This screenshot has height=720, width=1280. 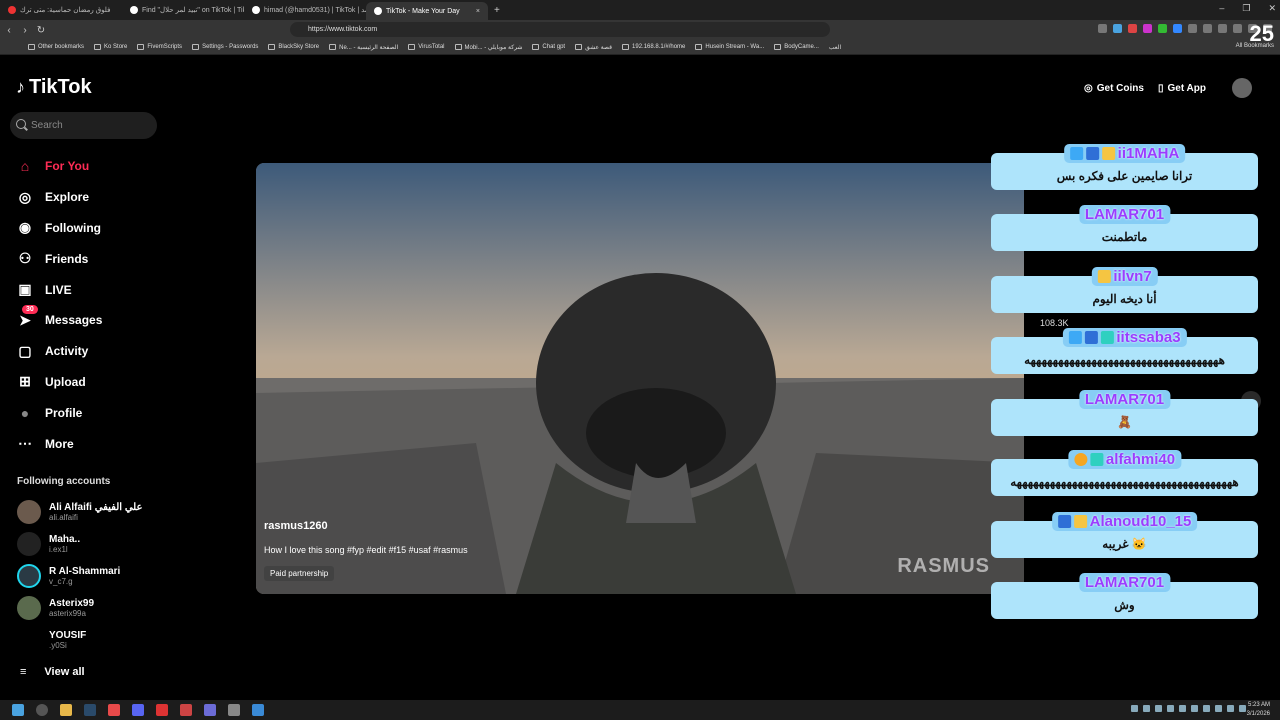 What do you see at coordinates (51, 640) in the screenshot?
I see `account-item: YOUSIF .y0Si` at bounding box center [51, 640].